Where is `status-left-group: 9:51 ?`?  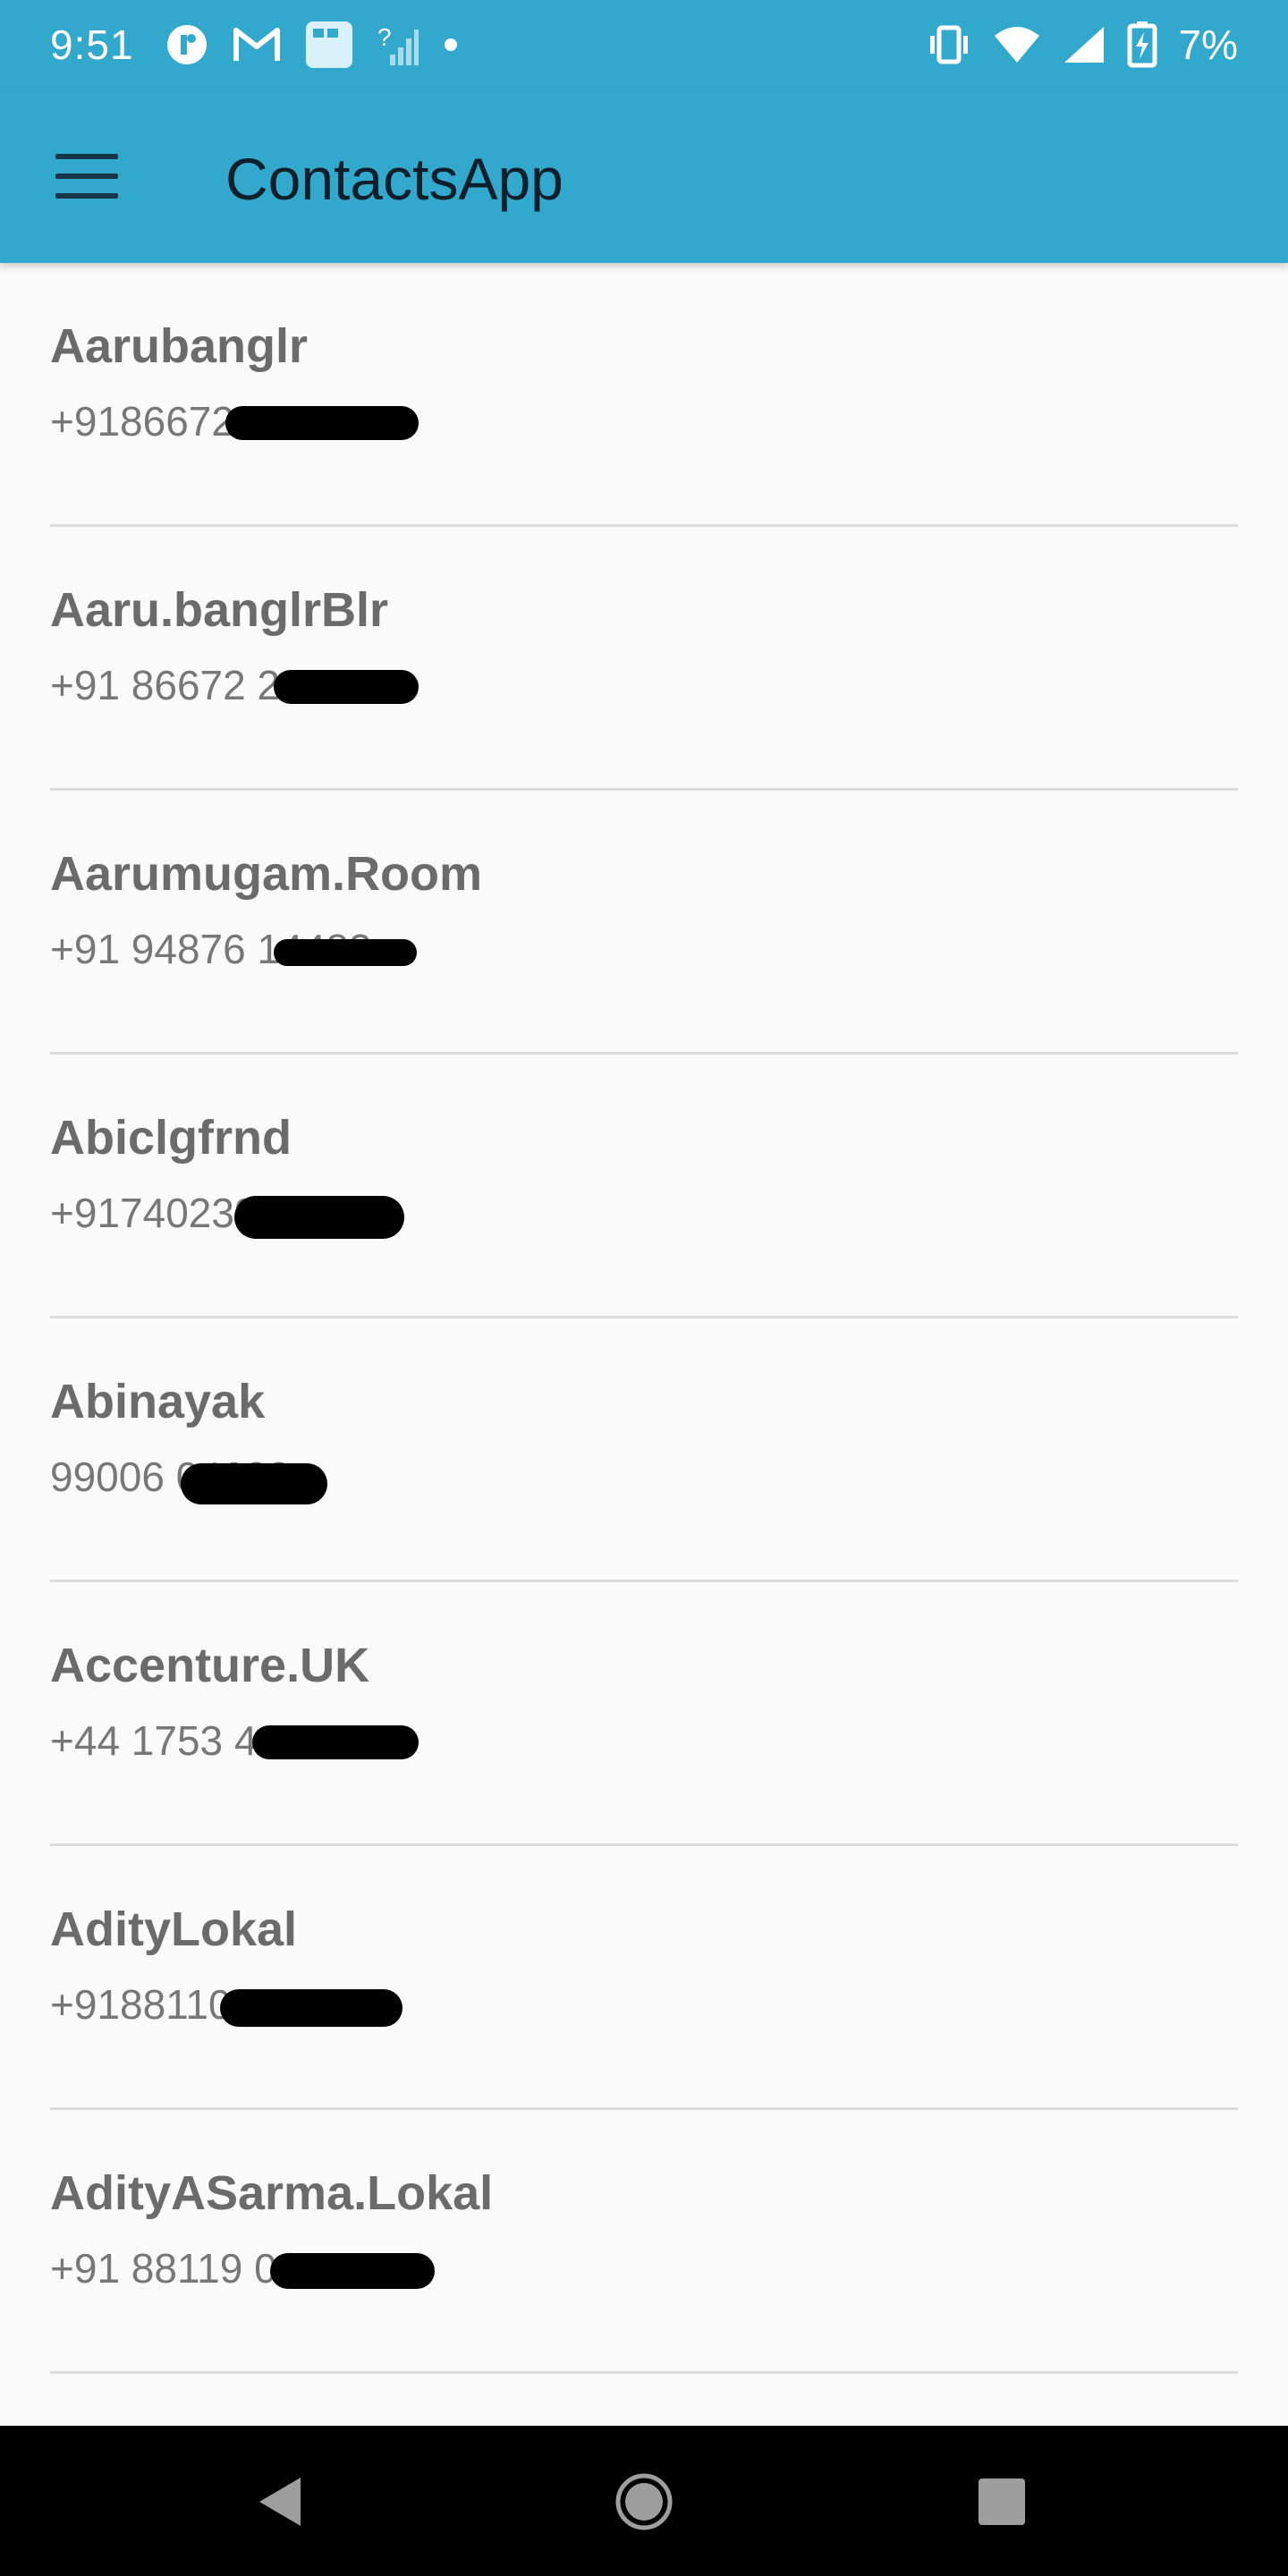 status-left-group: 9:51 ? is located at coordinates (255, 45).